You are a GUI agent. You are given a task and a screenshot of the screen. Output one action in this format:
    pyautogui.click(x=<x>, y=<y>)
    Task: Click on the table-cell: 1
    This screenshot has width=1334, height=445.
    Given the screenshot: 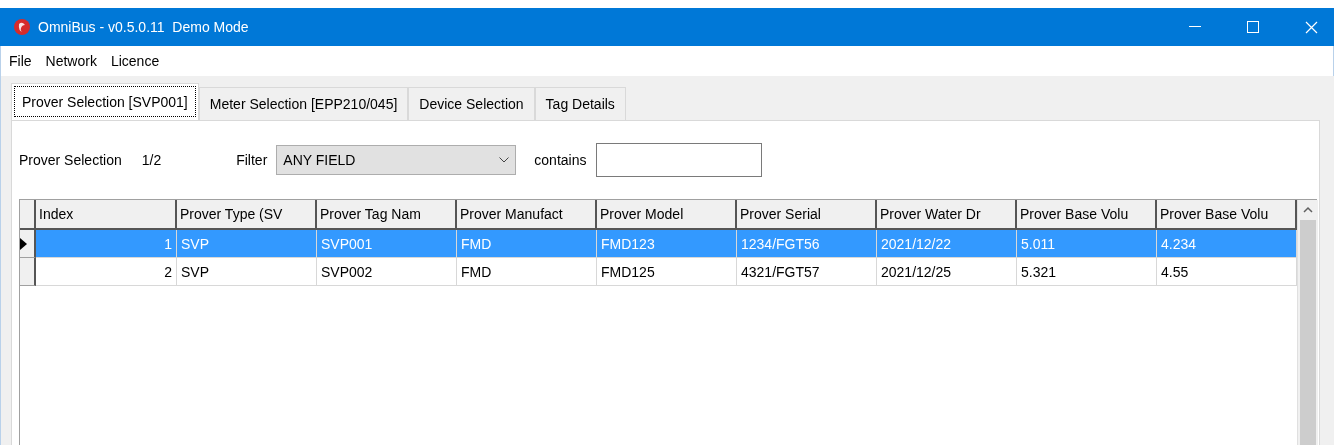 What is the action you would take?
    pyautogui.click(x=106, y=244)
    